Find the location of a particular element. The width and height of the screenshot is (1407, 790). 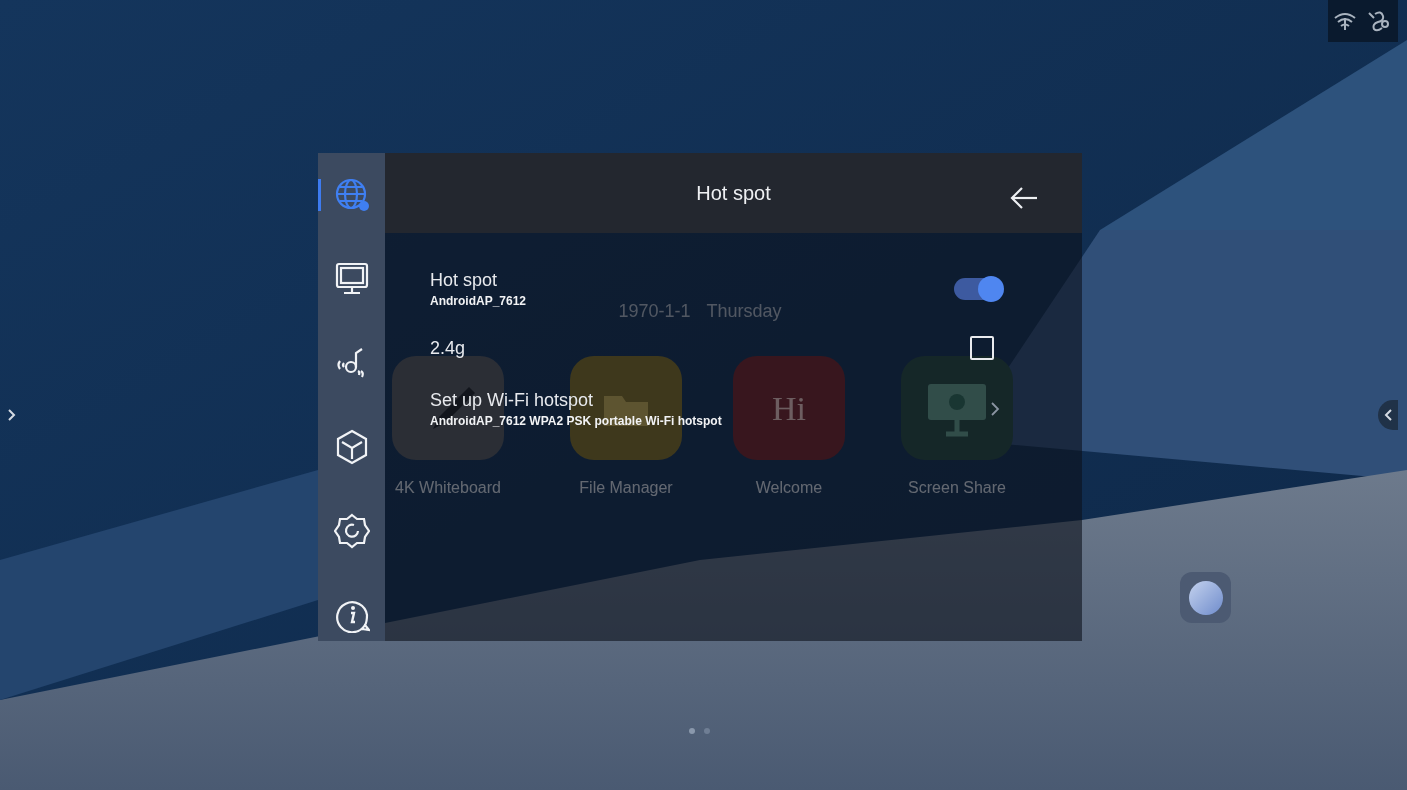

setting-title: 2.4g is located at coordinates (448, 348).